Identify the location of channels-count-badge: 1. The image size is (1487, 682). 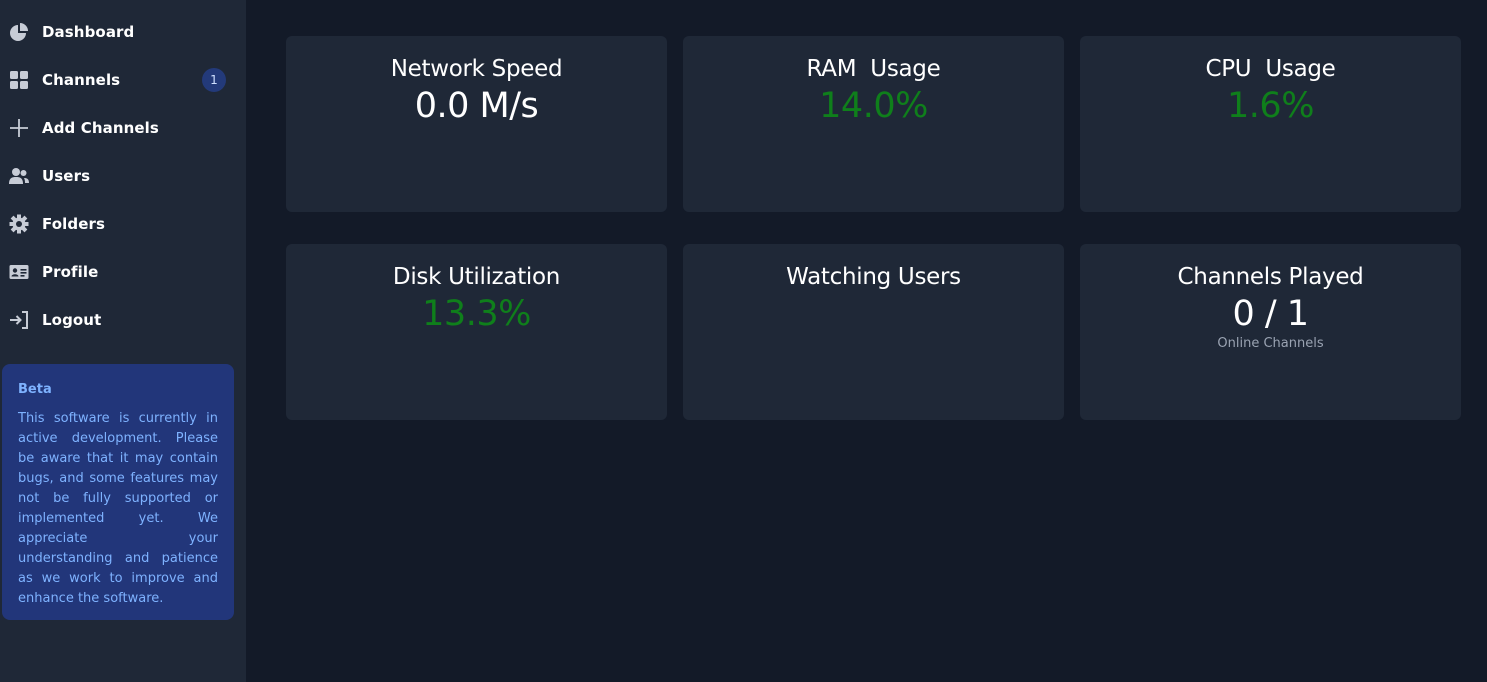
(214, 80).